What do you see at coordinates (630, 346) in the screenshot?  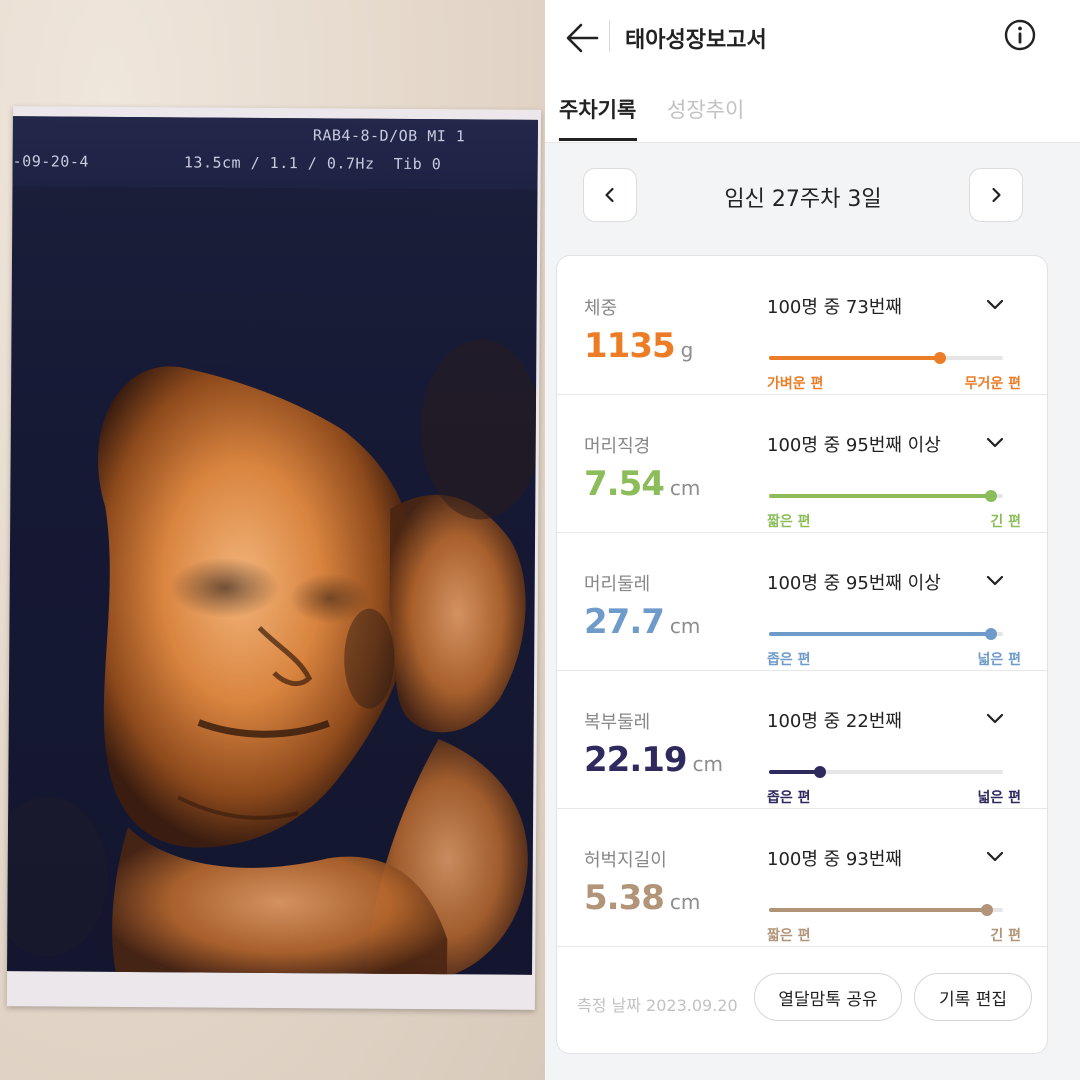 I see `metric-value: 1135` at bounding box center [630, 346].